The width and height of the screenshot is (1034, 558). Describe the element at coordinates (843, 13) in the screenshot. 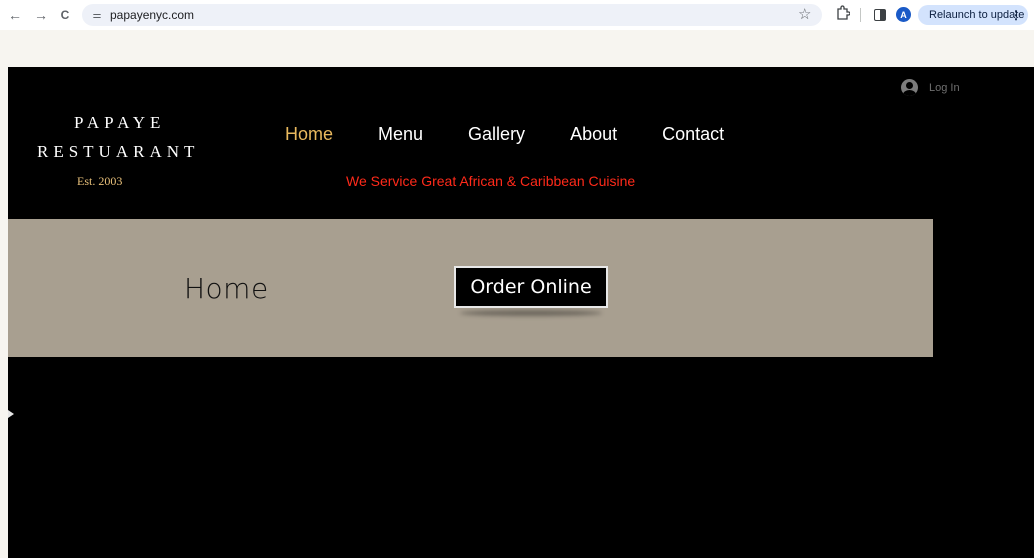

I see `extensions-icon` at that location.